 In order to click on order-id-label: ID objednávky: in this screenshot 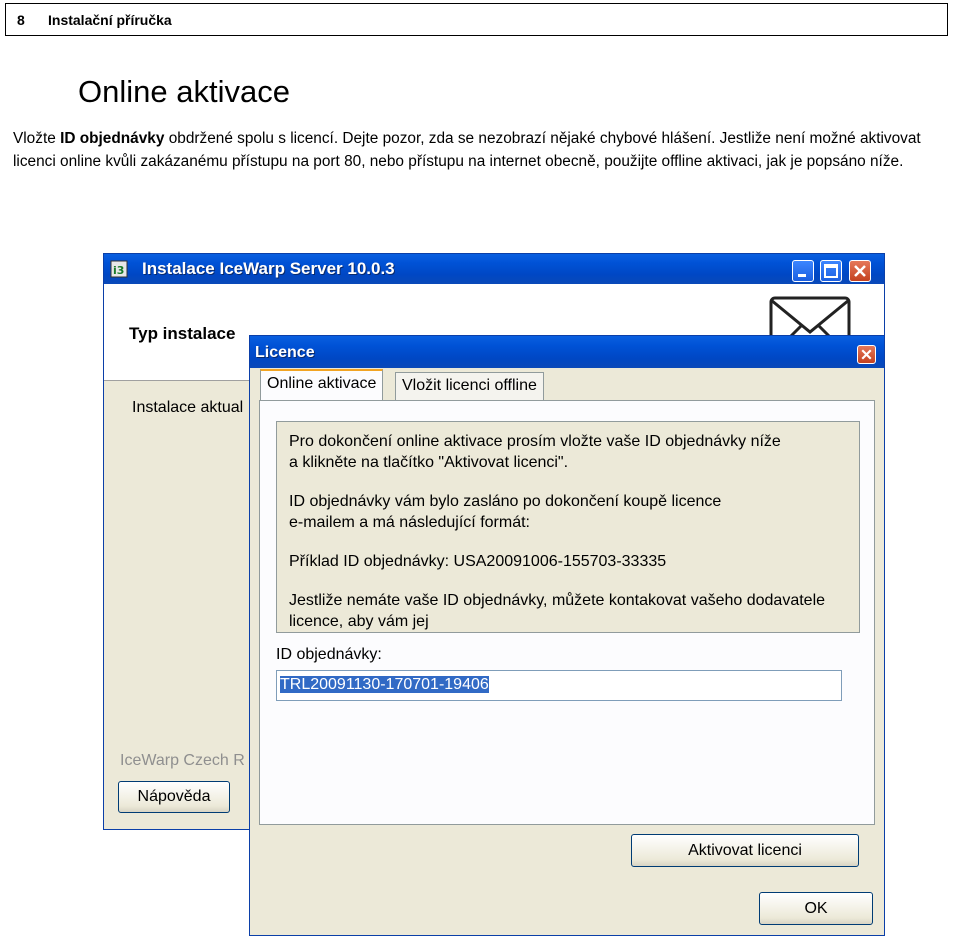, I will do `click(329, 654)`.